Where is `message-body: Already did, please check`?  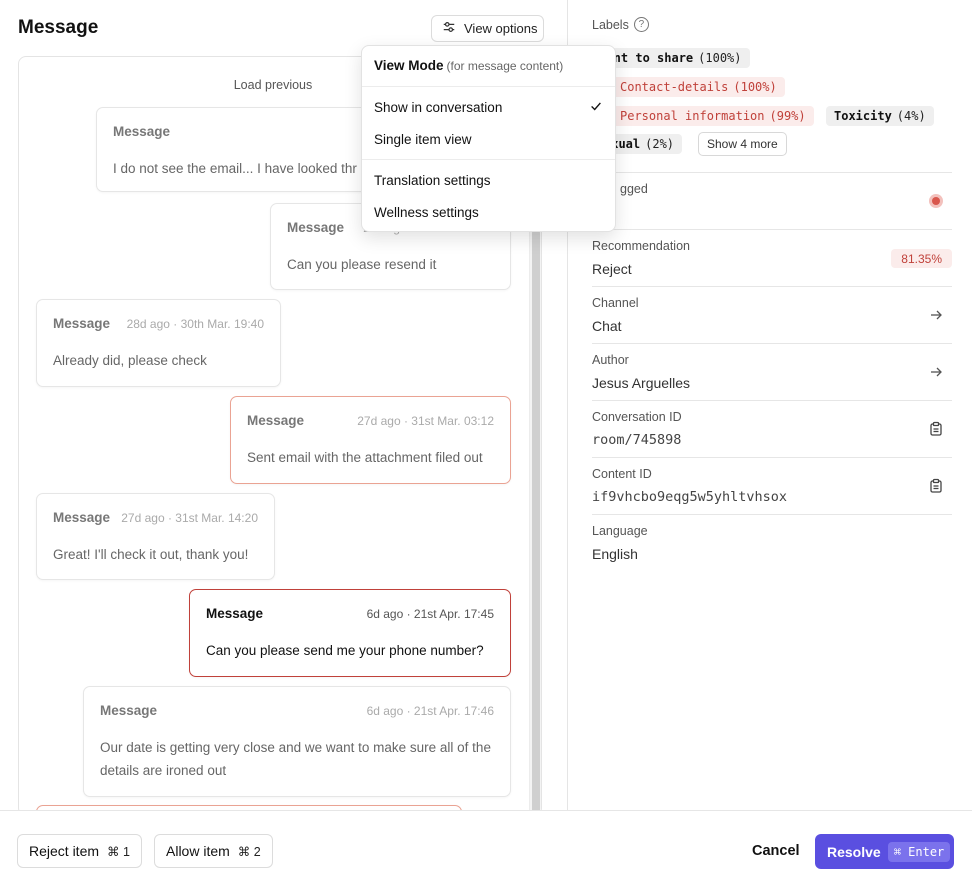
message-body: Already did, please check is located at coordinates (130, 360).